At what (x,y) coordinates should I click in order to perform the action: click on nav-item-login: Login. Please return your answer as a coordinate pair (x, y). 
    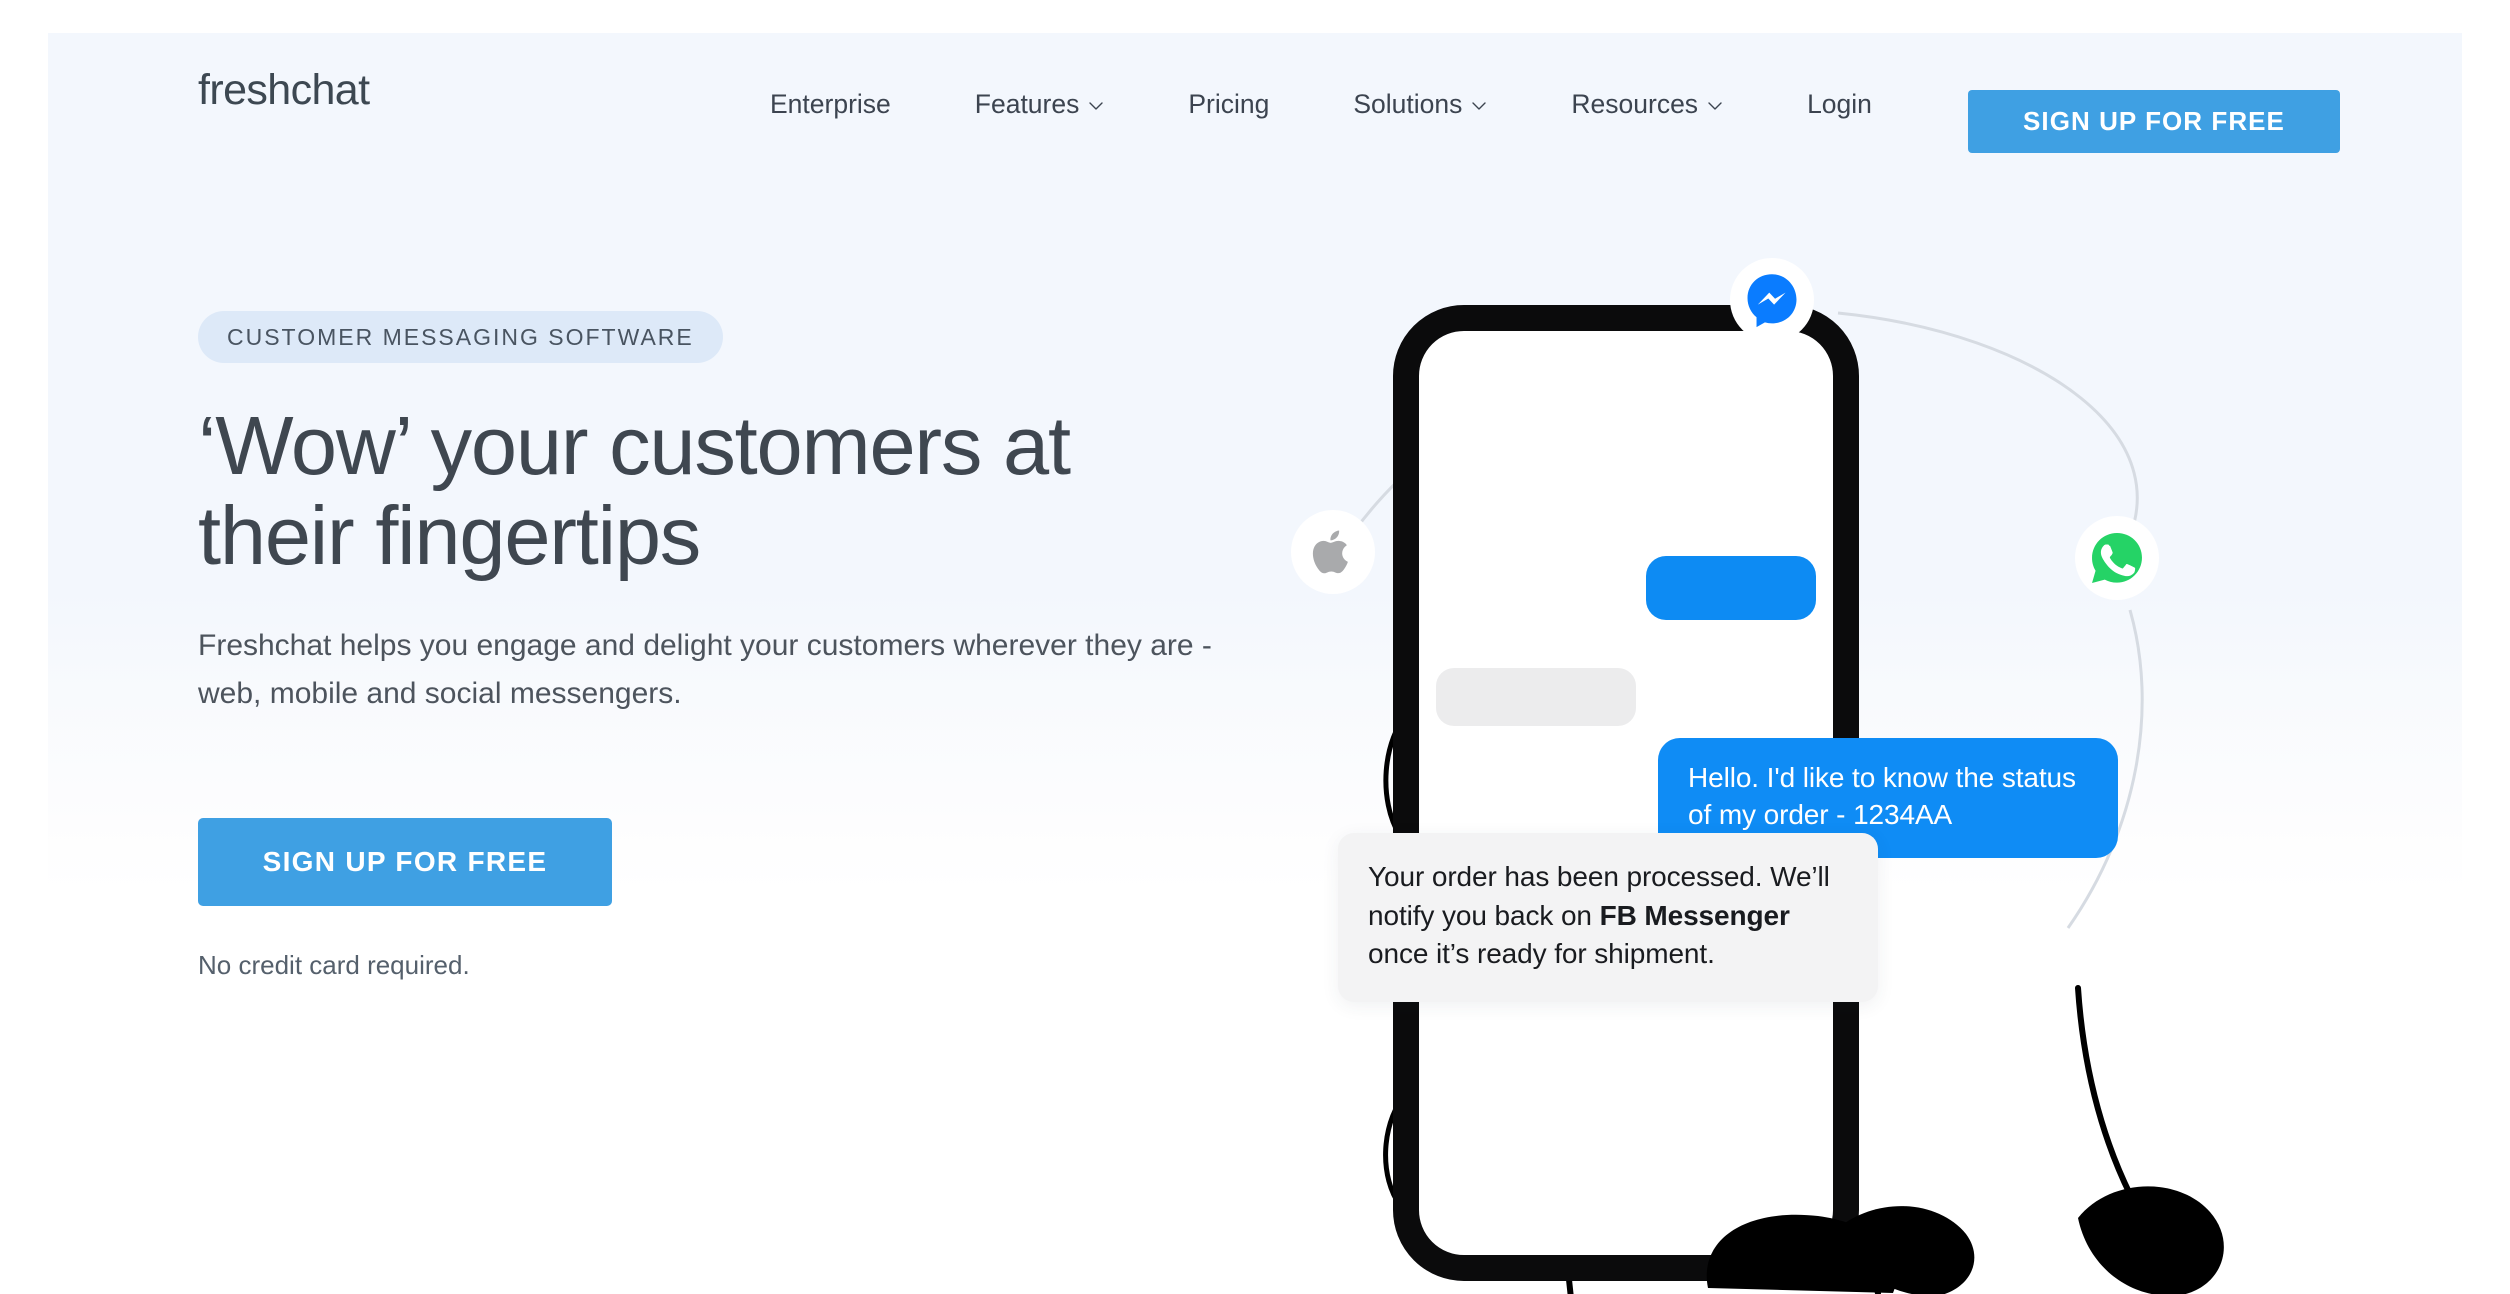
    Looking at the image, I should click on (1839, 104).